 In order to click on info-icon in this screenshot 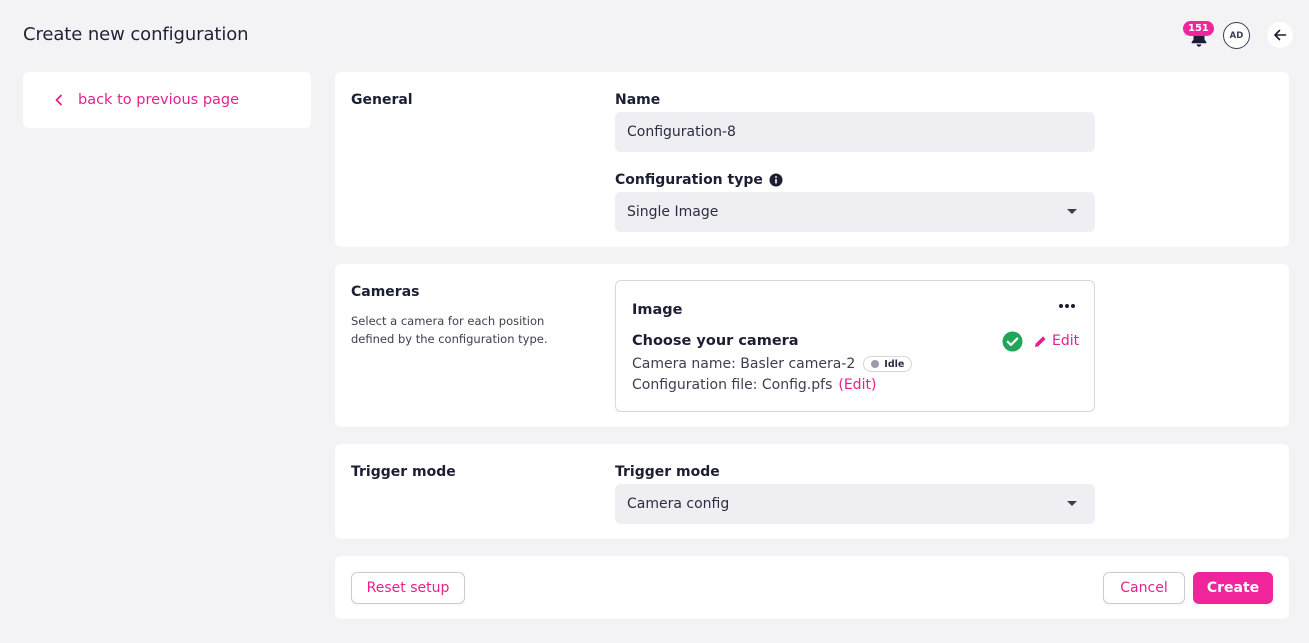, I will do `click(776, 180)`.